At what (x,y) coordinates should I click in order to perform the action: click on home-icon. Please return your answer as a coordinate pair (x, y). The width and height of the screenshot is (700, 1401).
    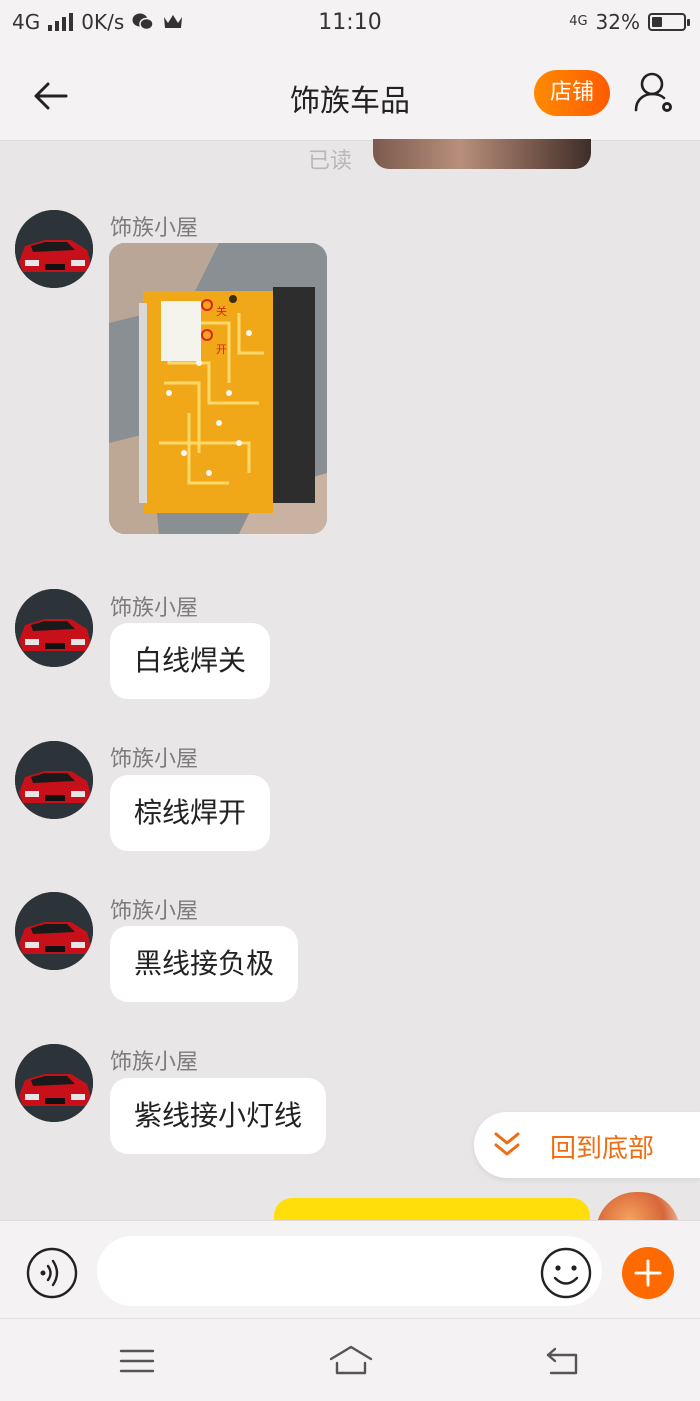
    Looking at the image, I should click on (351, 1361).